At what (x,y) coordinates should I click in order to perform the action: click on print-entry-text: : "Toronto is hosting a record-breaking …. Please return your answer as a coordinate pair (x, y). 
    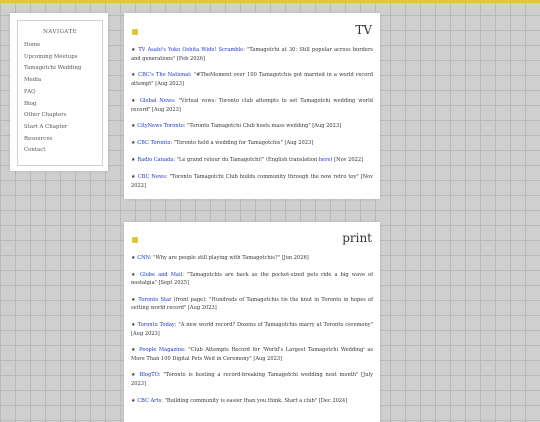
    Looking at the image, I should click on (252, 379).